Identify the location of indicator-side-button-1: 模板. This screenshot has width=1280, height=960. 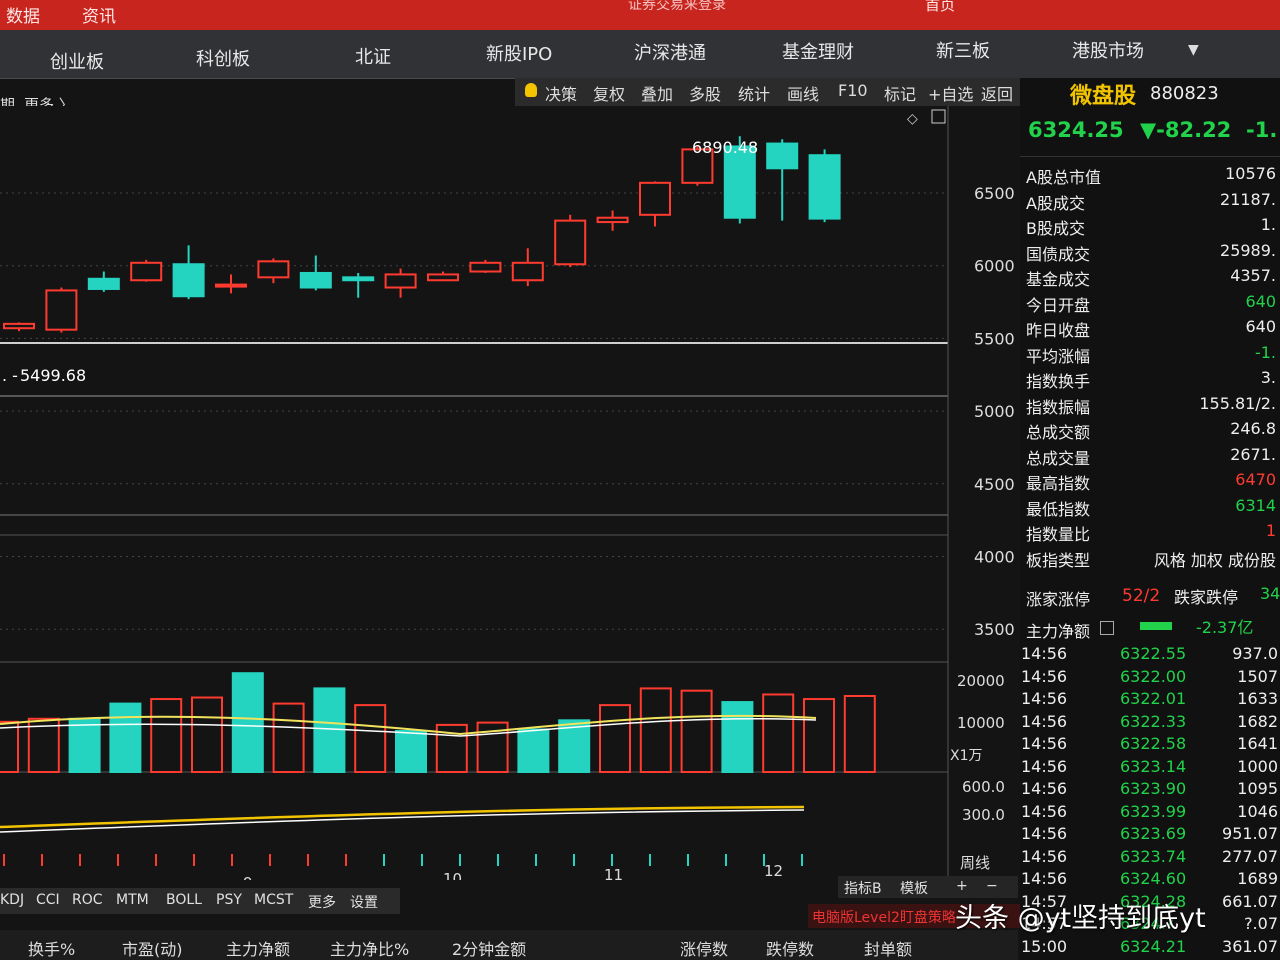
(914, 888).